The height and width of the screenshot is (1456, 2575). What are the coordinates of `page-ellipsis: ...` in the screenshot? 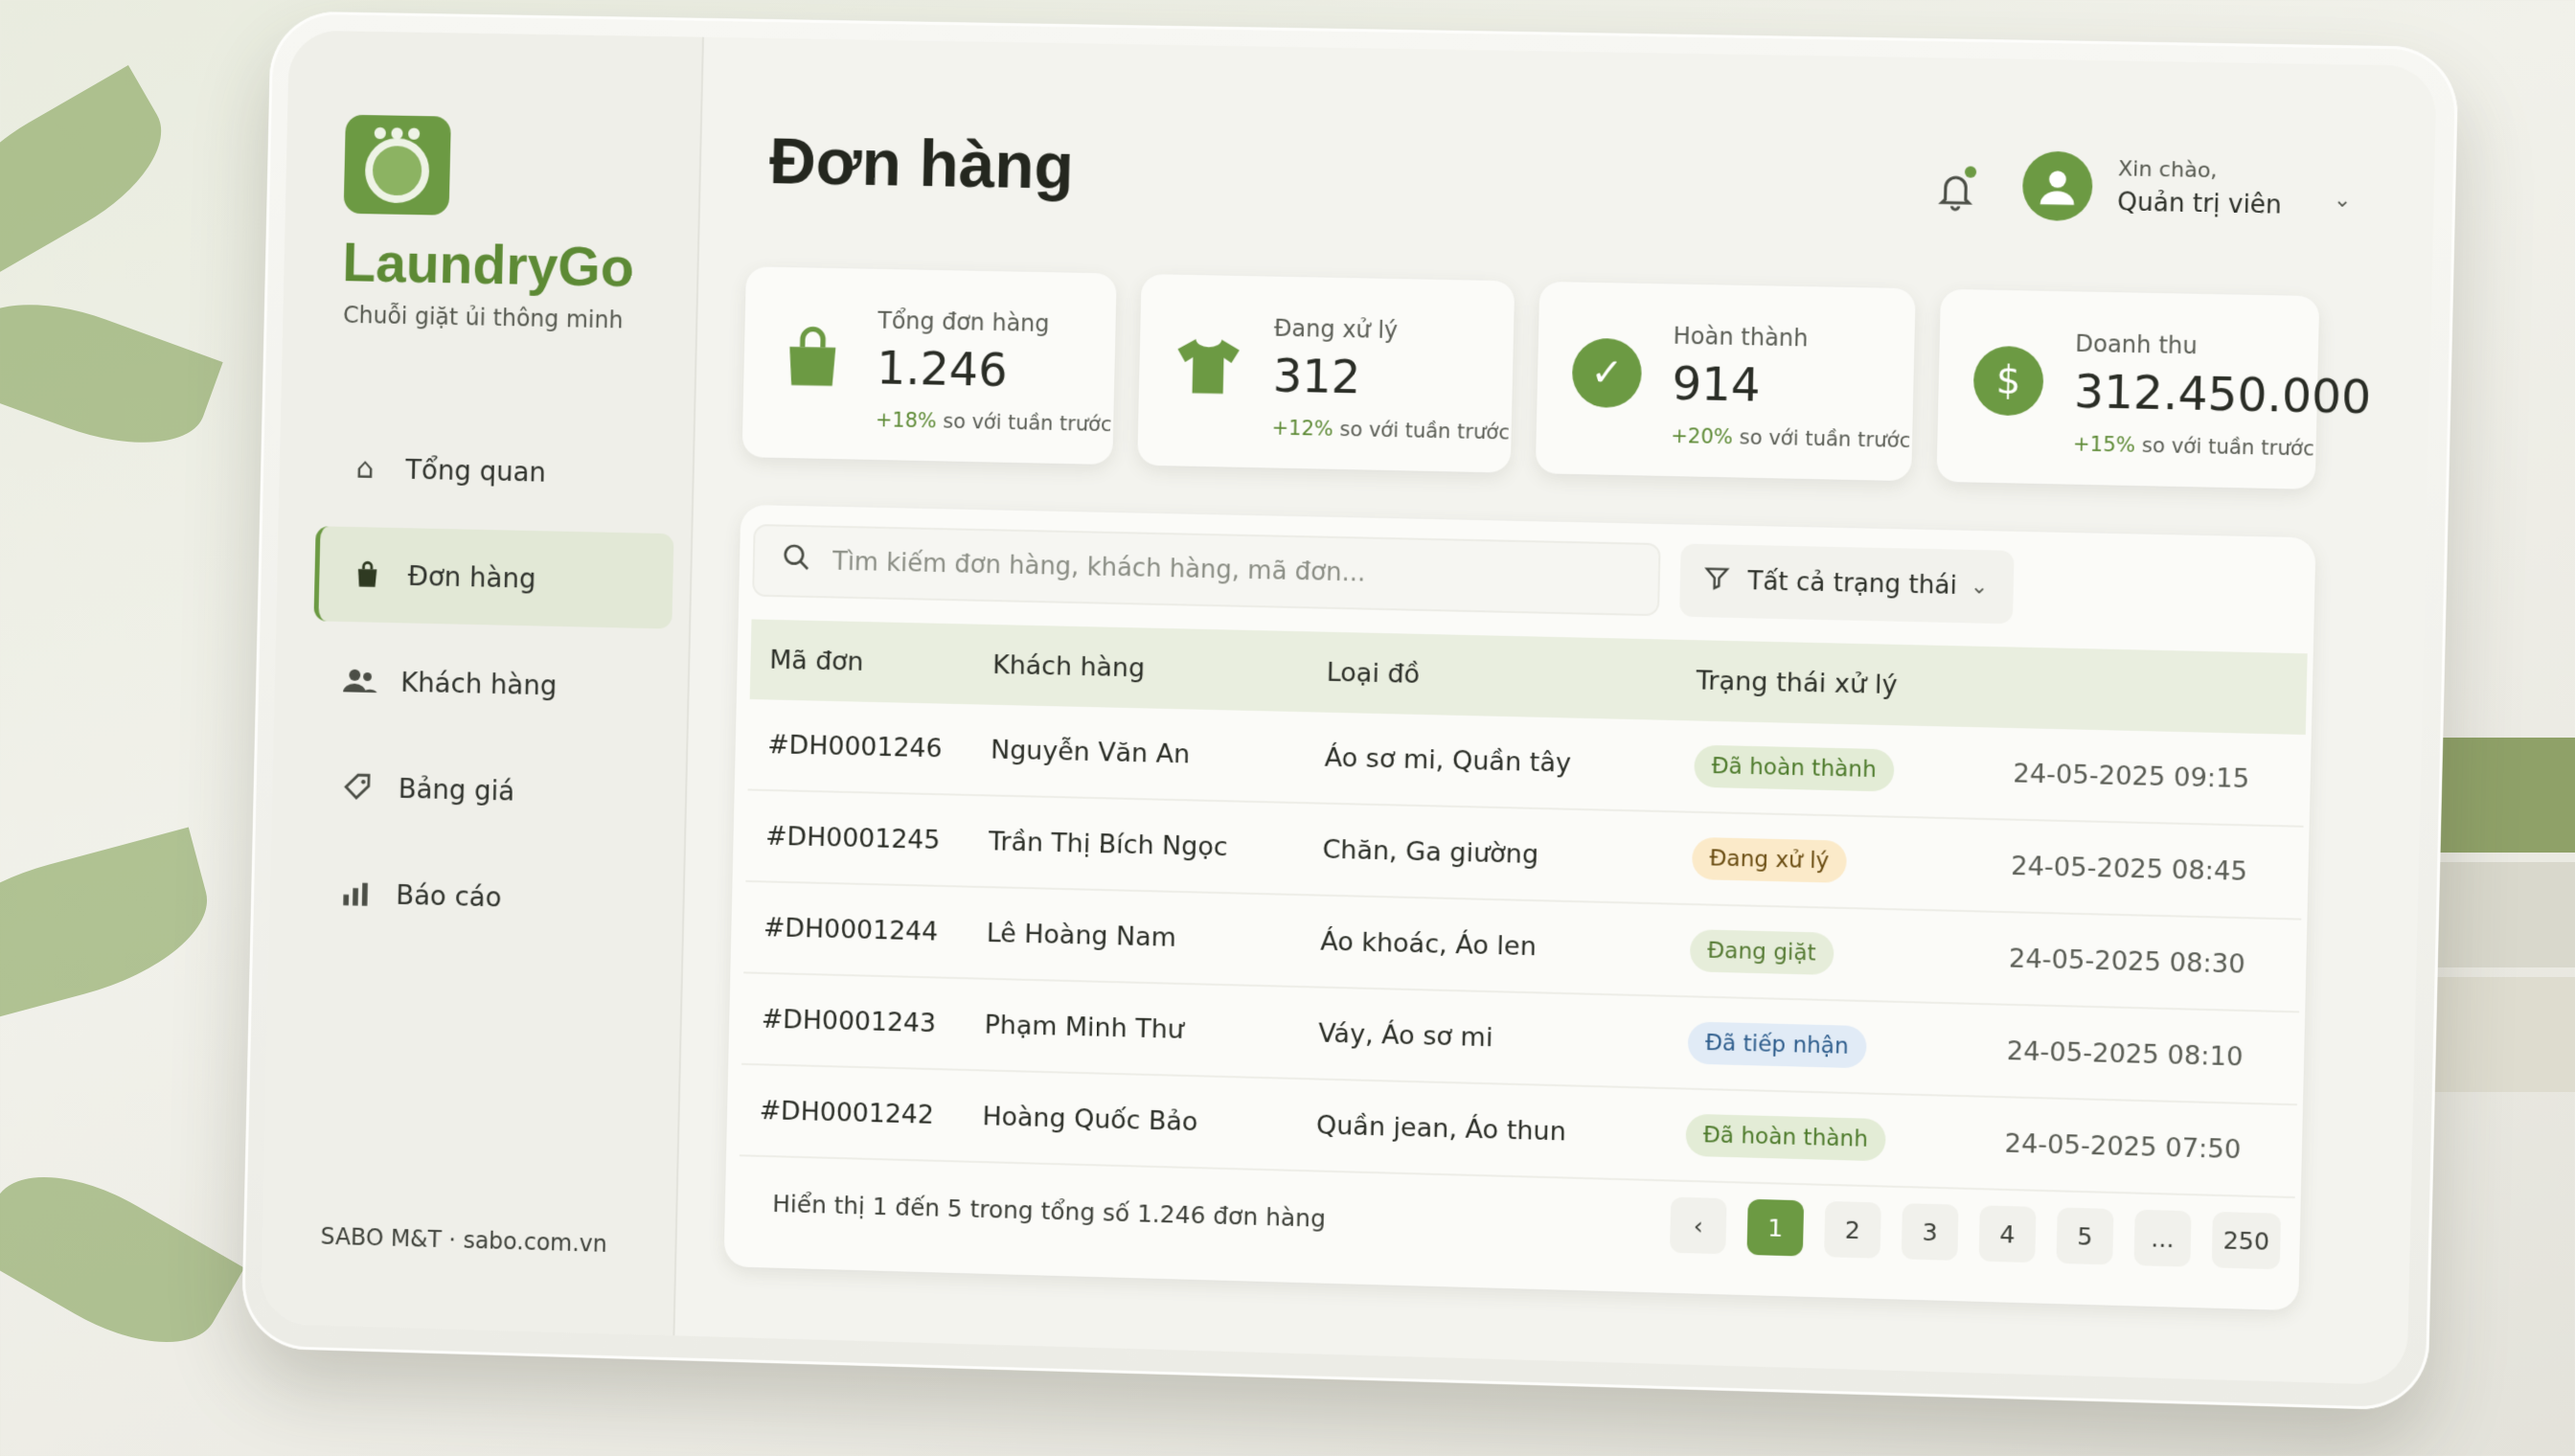 It's located at (2162, 1238).